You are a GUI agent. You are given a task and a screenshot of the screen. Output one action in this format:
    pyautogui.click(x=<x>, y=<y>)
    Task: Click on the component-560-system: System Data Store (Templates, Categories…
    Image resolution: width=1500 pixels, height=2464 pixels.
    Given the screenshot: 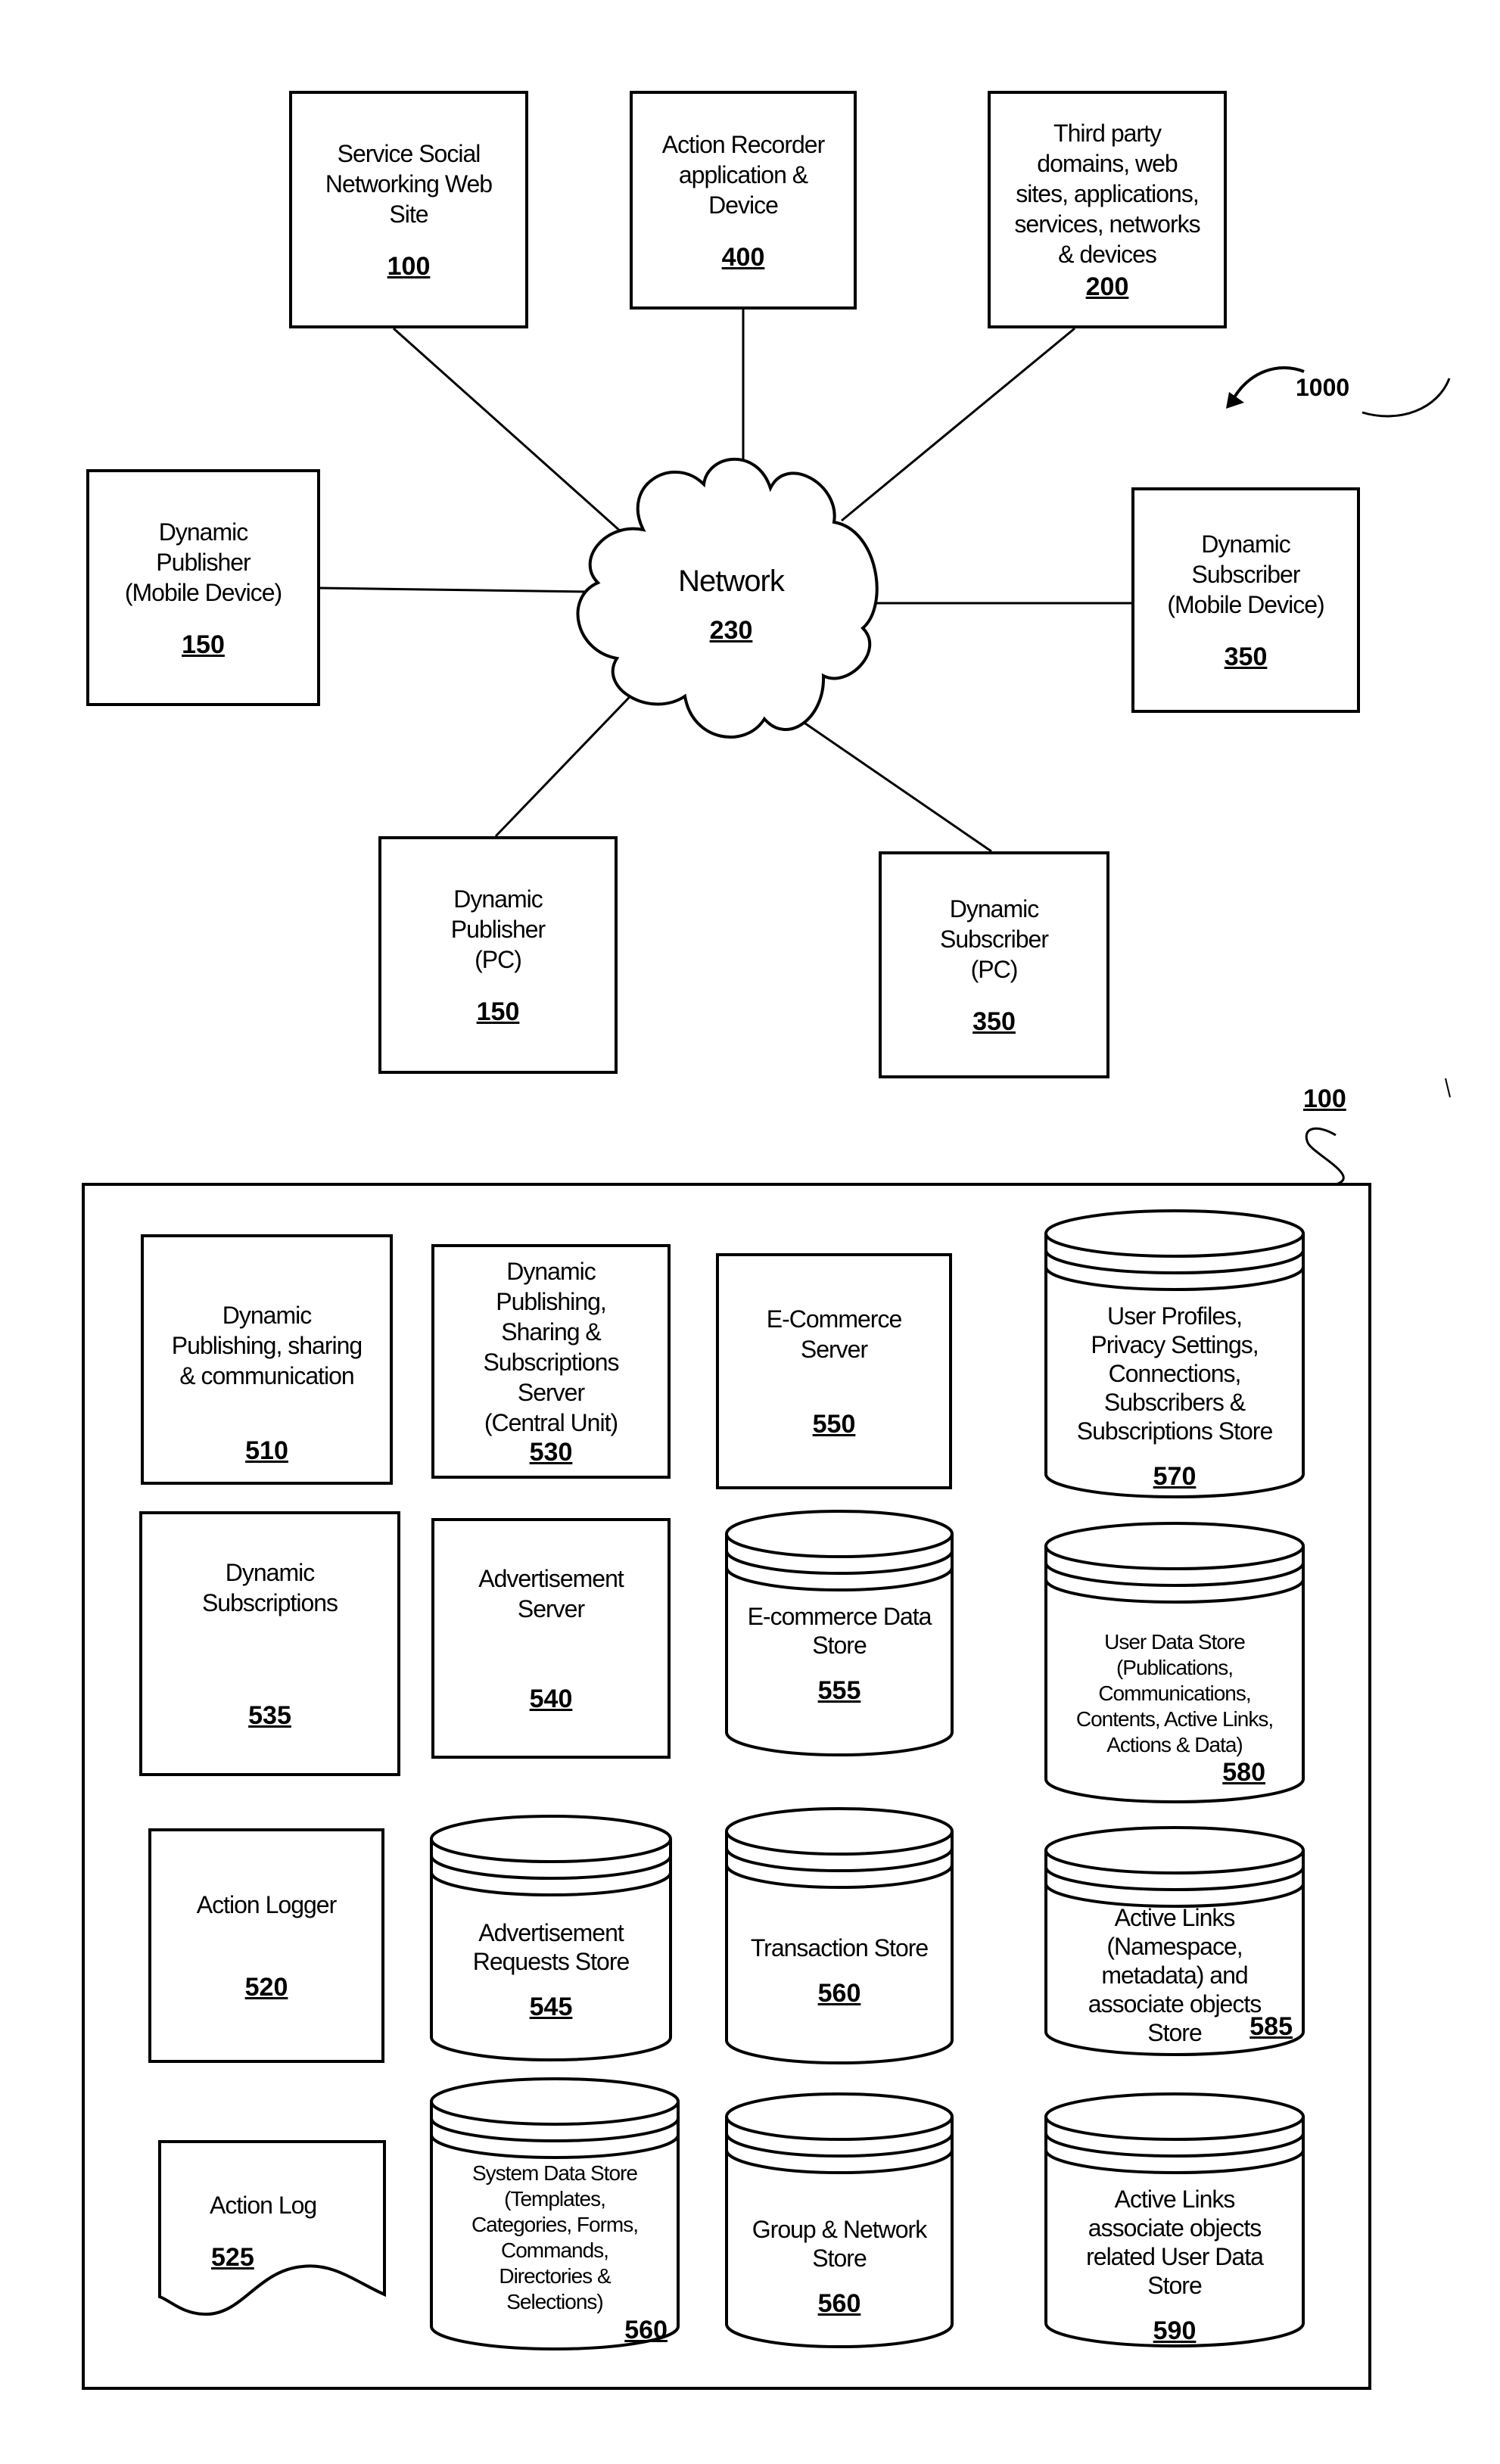 What is the action you would take?
    pyautogui.click(x=554, y=2214)
    